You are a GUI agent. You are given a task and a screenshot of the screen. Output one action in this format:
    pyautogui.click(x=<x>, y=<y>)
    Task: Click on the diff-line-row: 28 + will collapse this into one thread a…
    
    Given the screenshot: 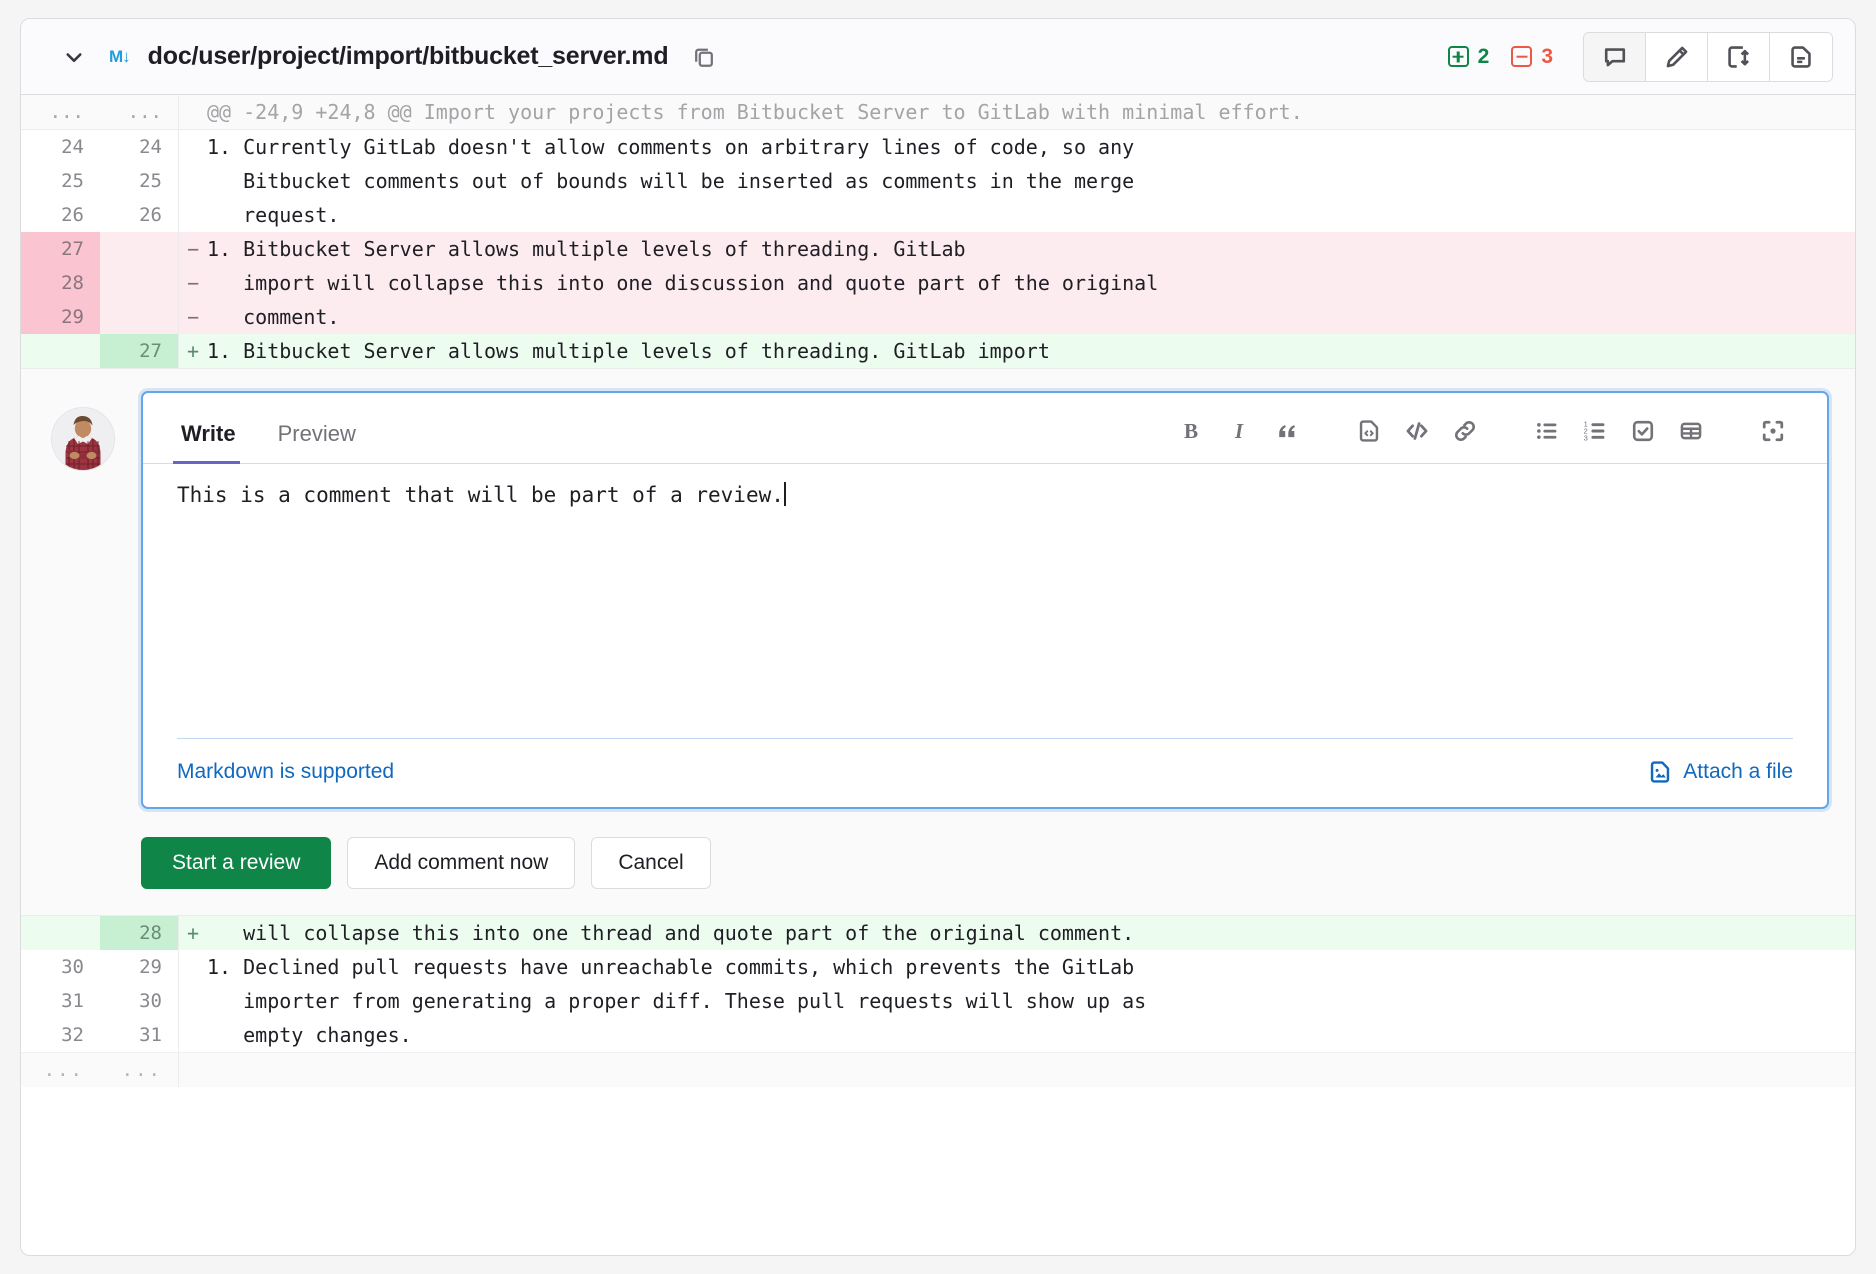 What is the action you would take?
    pyautogui.click(x=938, y=933)
    